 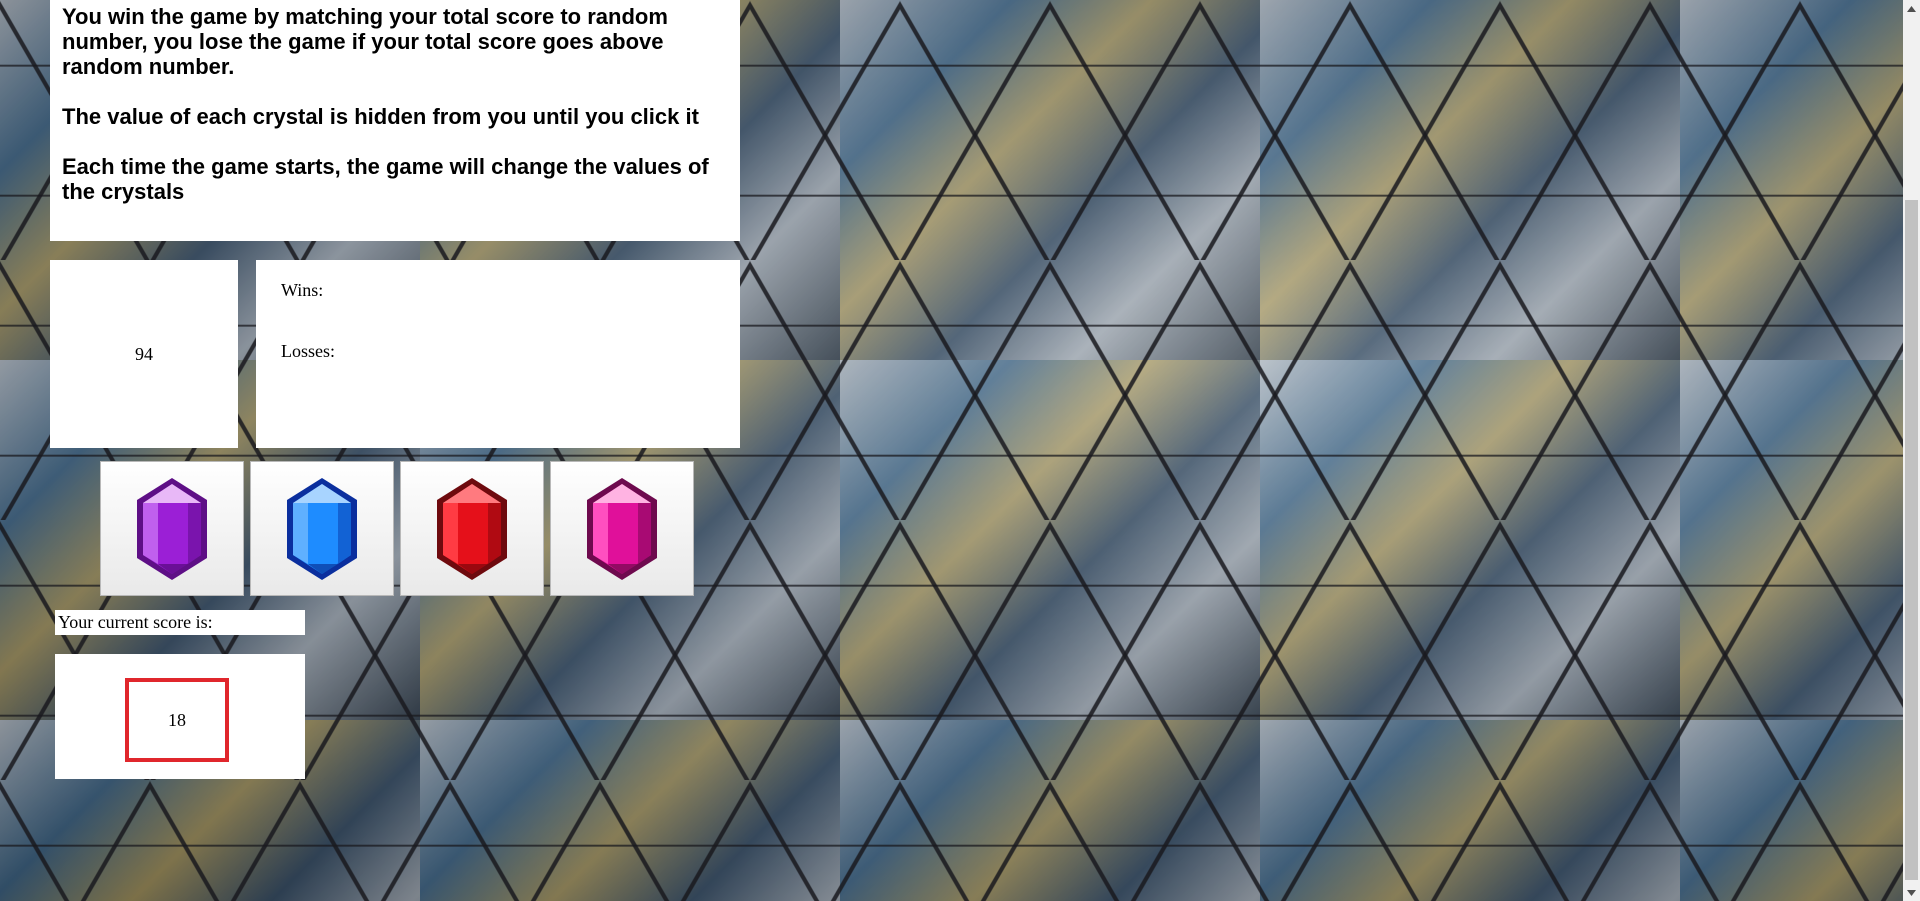 What do you see at coordinates (302, 290) in the screenshot?
I see `wins-label: Wins:` at bounding box center [302, 290].